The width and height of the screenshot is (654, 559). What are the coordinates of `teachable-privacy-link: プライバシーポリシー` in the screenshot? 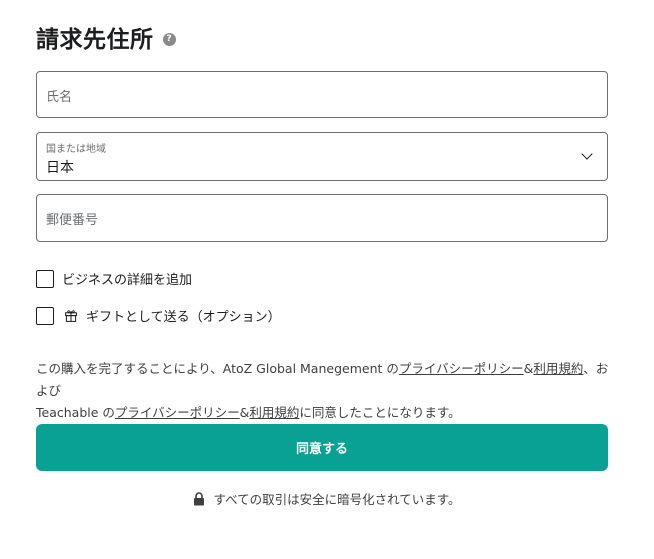 It's located at (177, 412).